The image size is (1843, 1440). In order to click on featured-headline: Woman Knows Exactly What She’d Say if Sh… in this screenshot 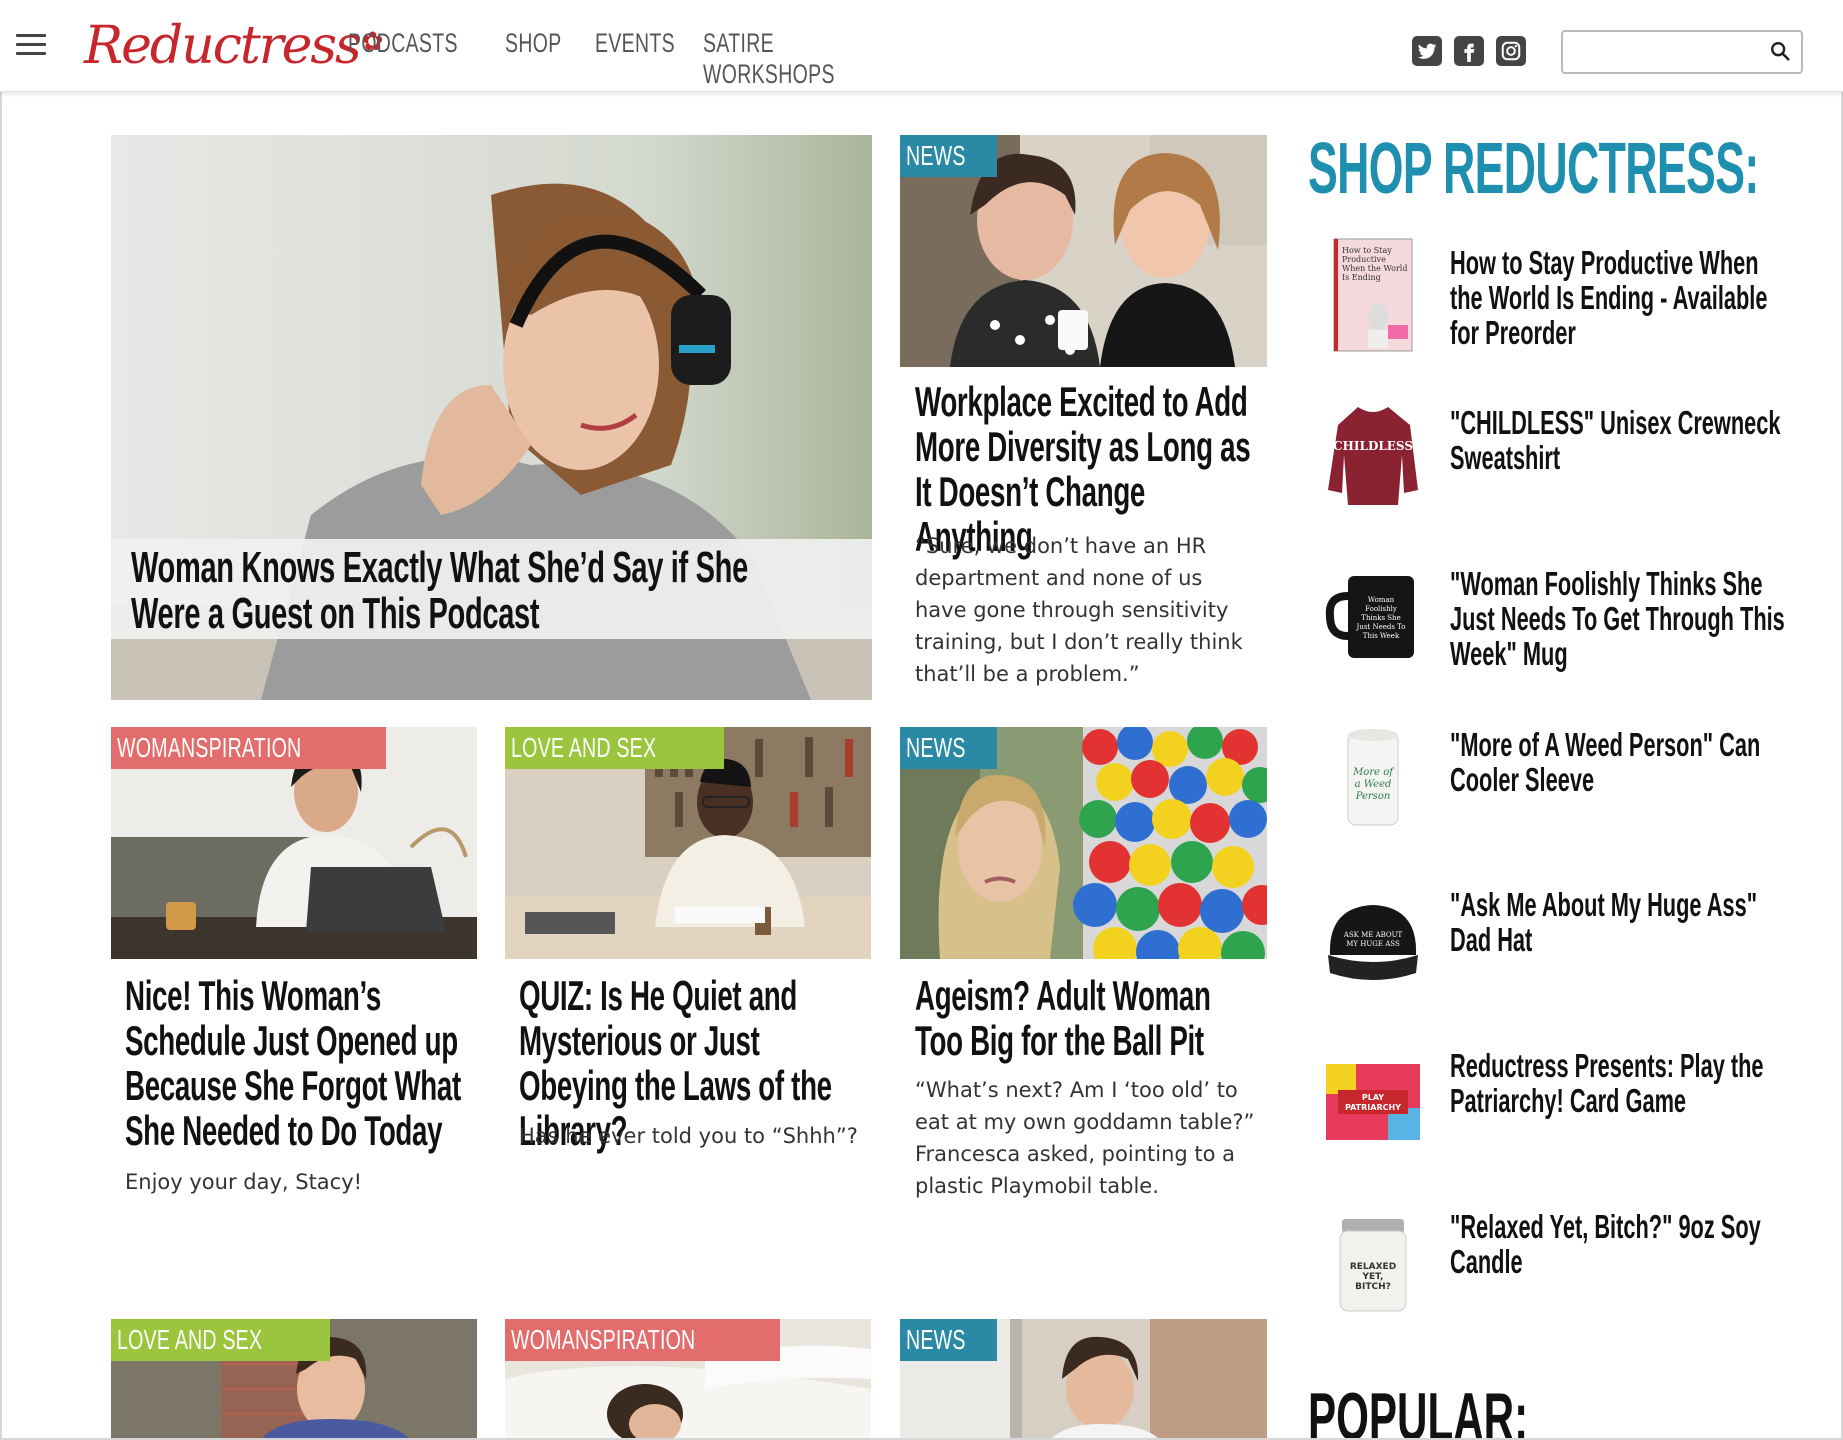, I will do `click(474, 591)`.